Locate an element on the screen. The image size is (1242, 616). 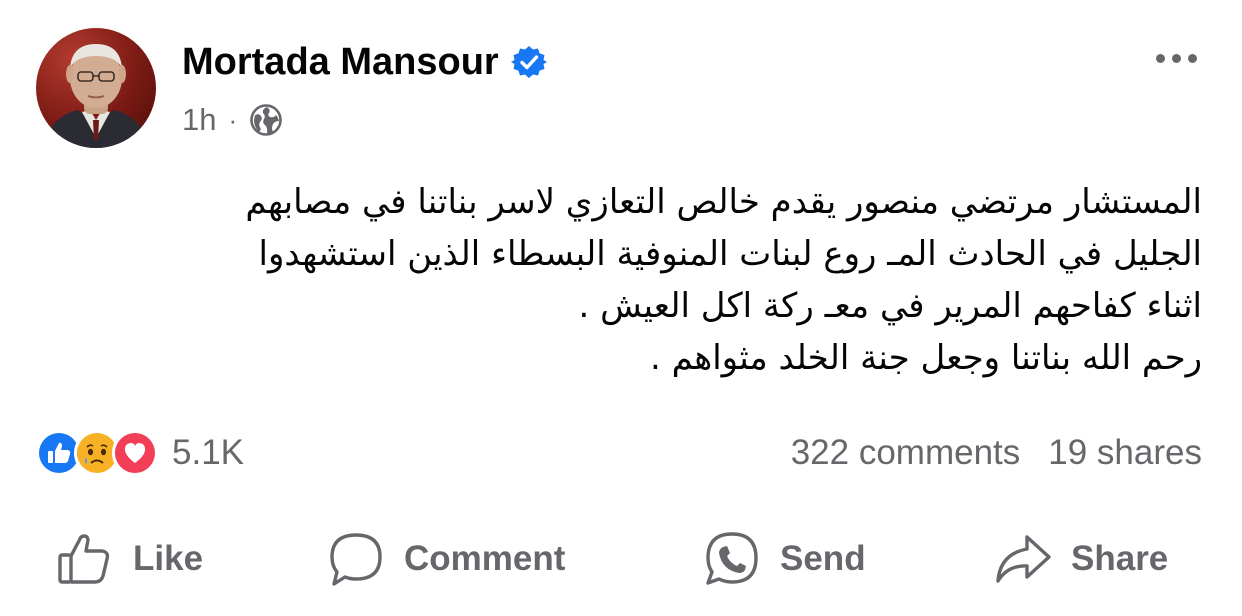
whatsapp-icon is located at coordinates (732, 558).